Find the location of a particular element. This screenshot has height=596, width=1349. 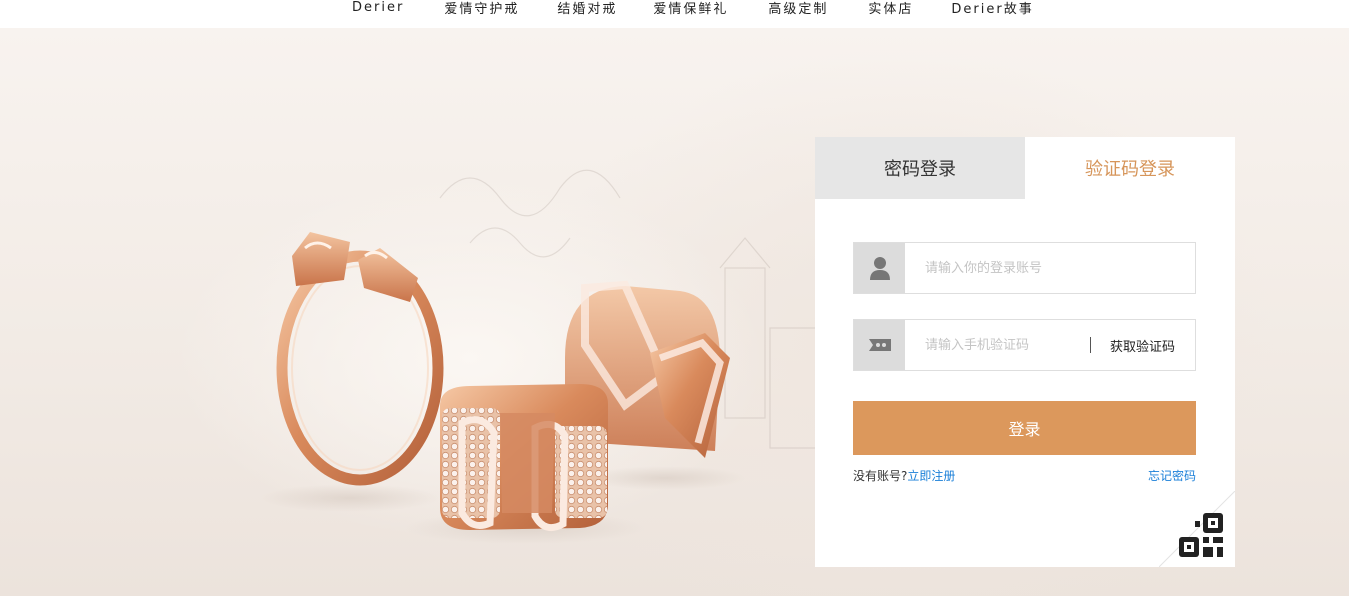

nav-item-derier: Derier is located at coordinates (378, 7).